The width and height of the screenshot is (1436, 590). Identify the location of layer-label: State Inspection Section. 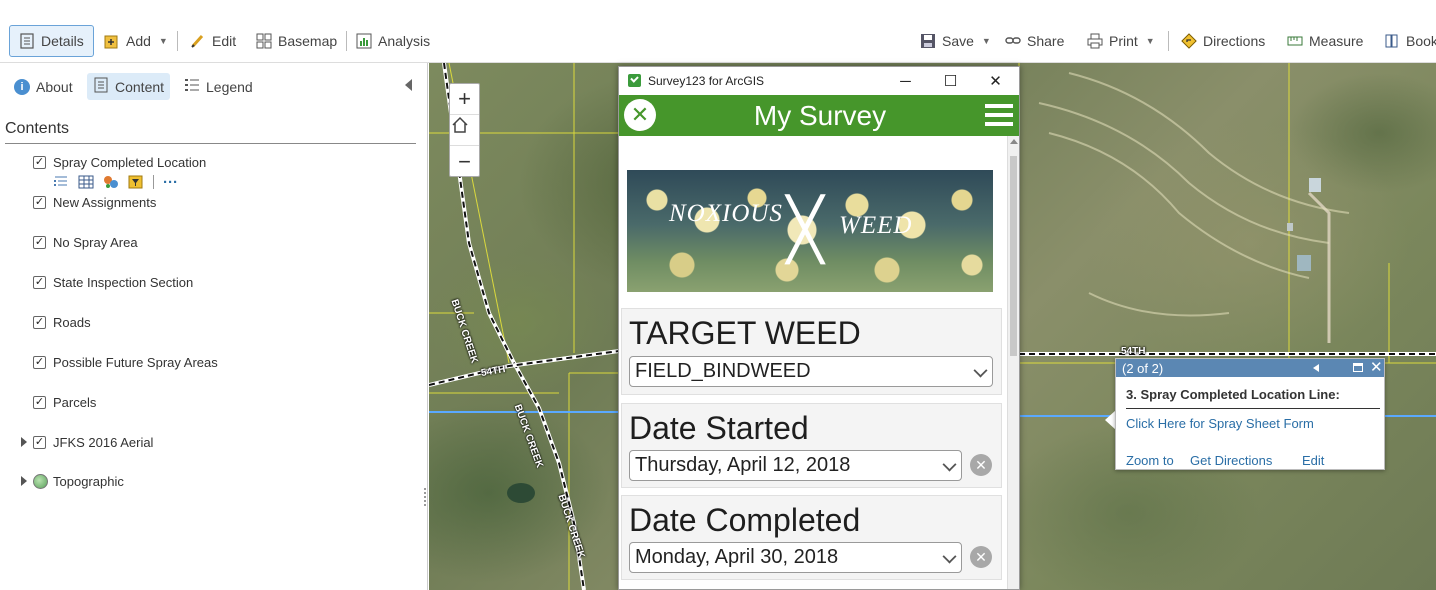
(123, 282).